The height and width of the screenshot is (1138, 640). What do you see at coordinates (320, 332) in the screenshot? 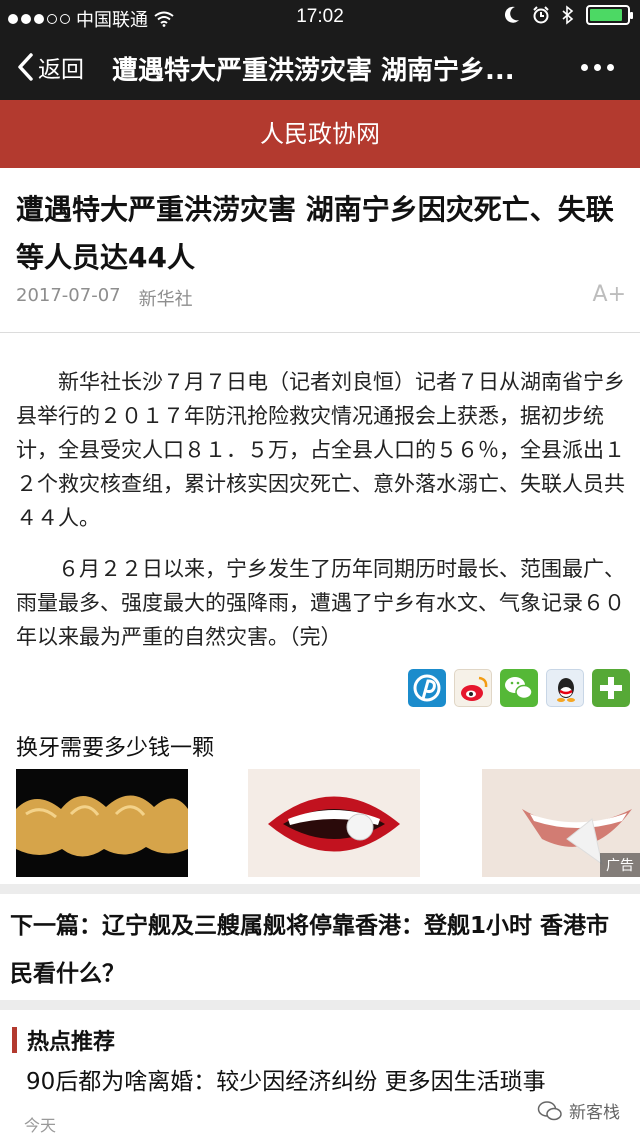
I see `header-divider` at bounding box center [320, 332].